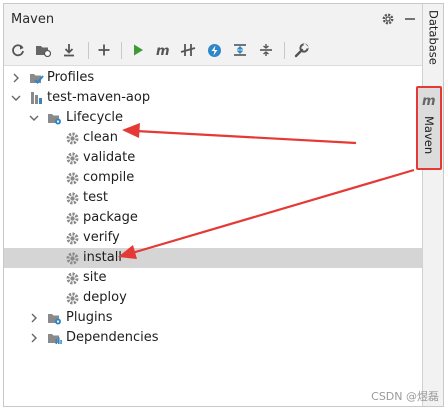 The image size is (447, 412). I want to click on watermark: CSDN @煜磊, so click(405, 396).